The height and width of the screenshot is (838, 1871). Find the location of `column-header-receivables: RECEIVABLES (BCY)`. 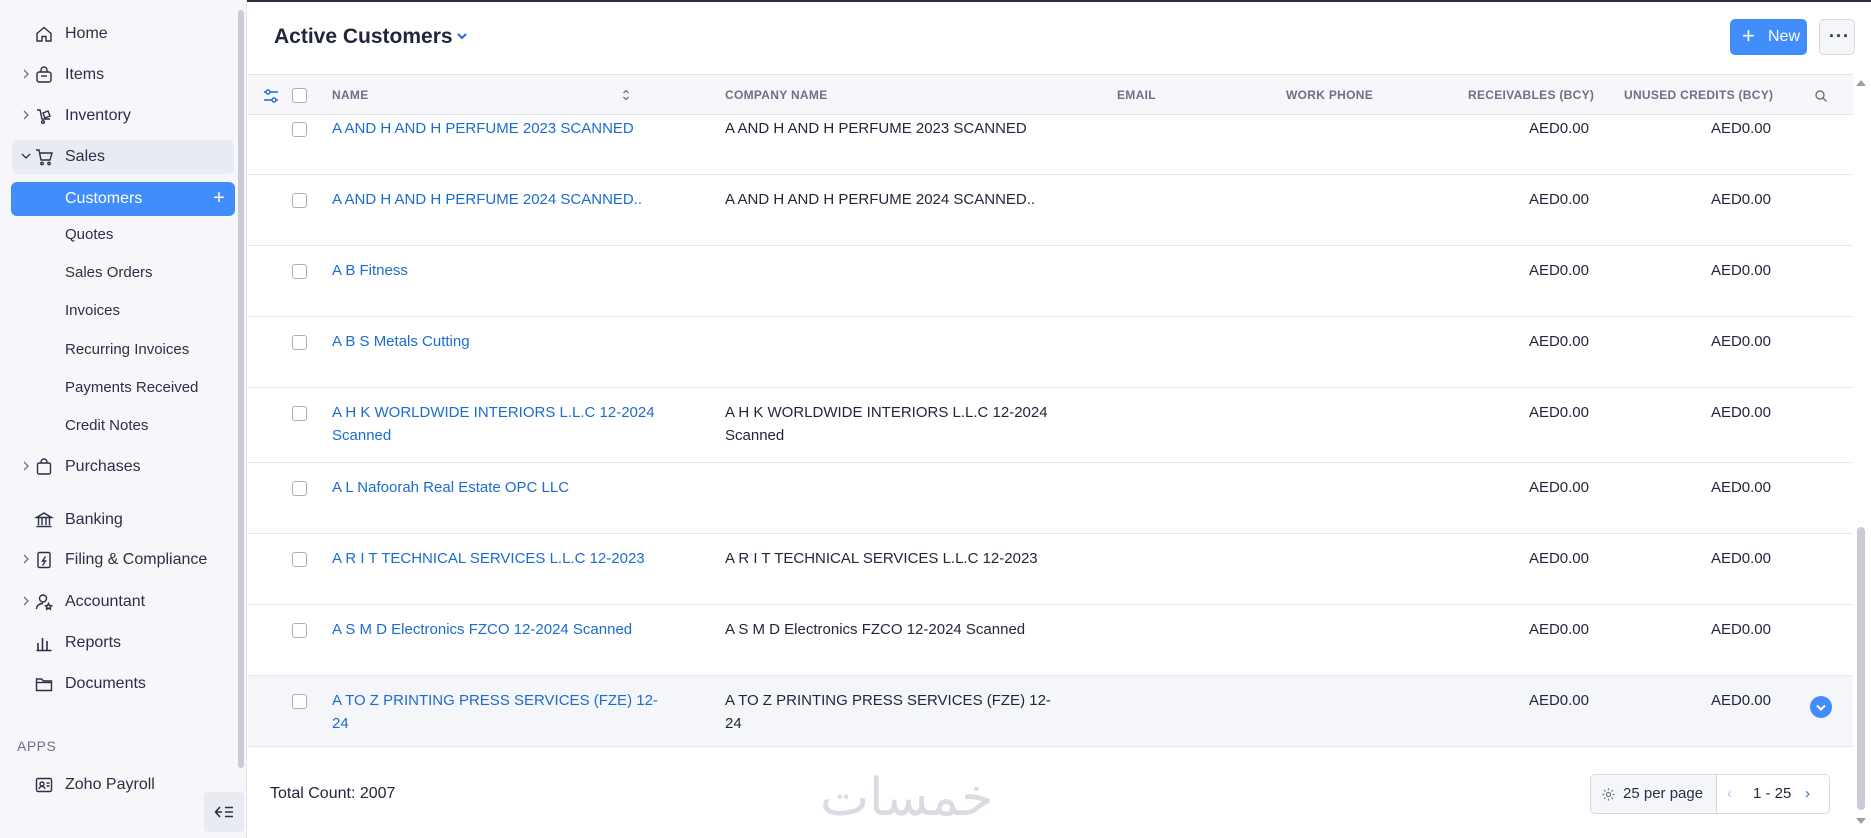

column-header-receivables: RECEIVABLES (BCY) is located at coordinates (1531, 95).